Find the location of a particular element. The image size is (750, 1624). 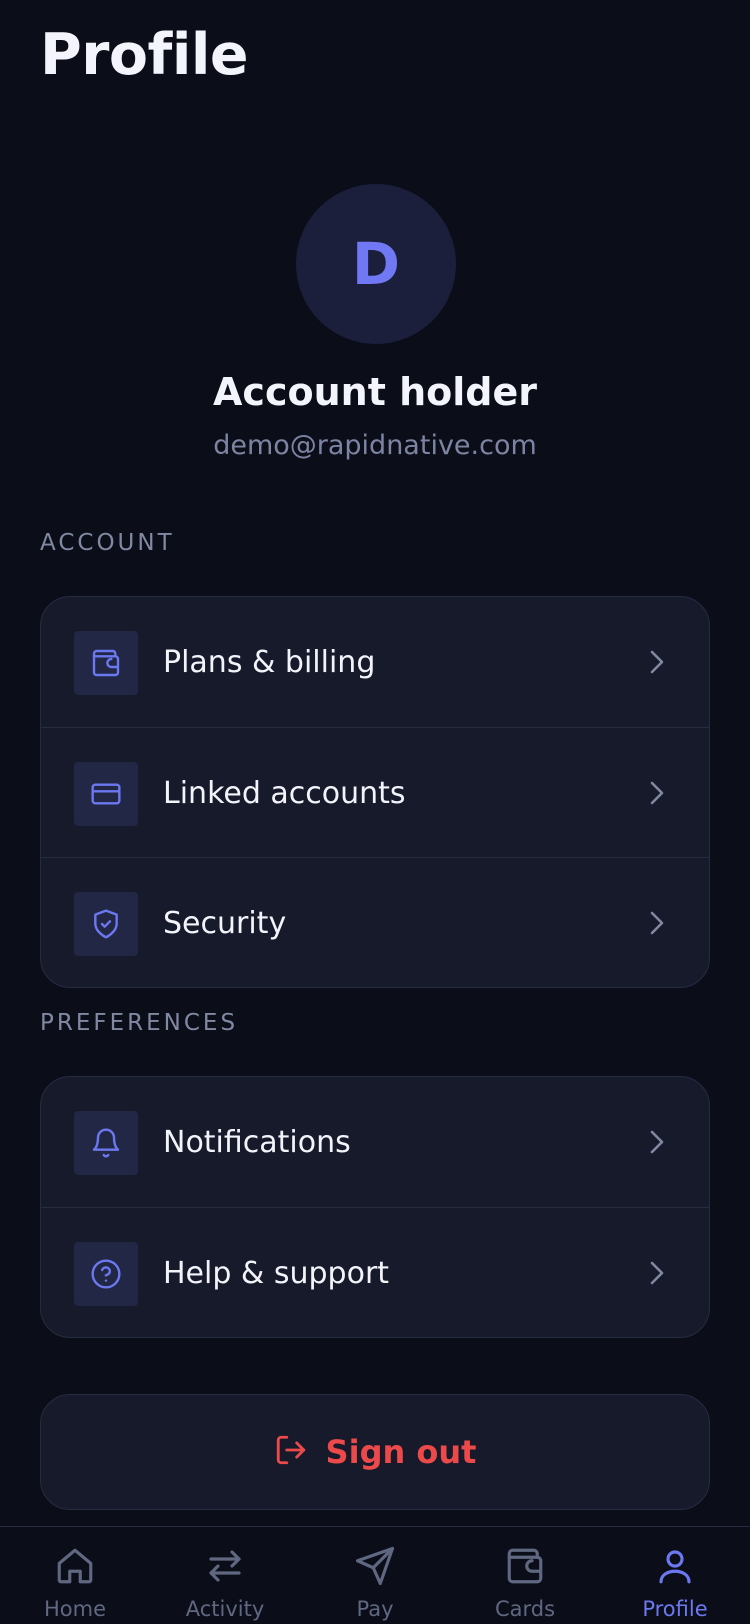

menu-item-security: Security is located at coordinates (375, 922).